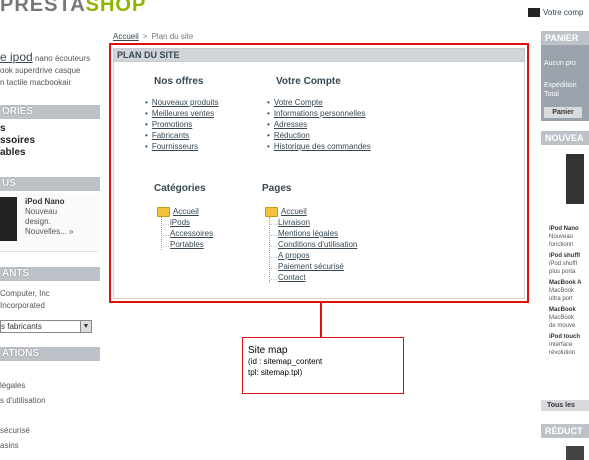  Describe the element at coordinates (560, 85) in the screenshot. I see `cart-shipping-label: Expédition` at that location.